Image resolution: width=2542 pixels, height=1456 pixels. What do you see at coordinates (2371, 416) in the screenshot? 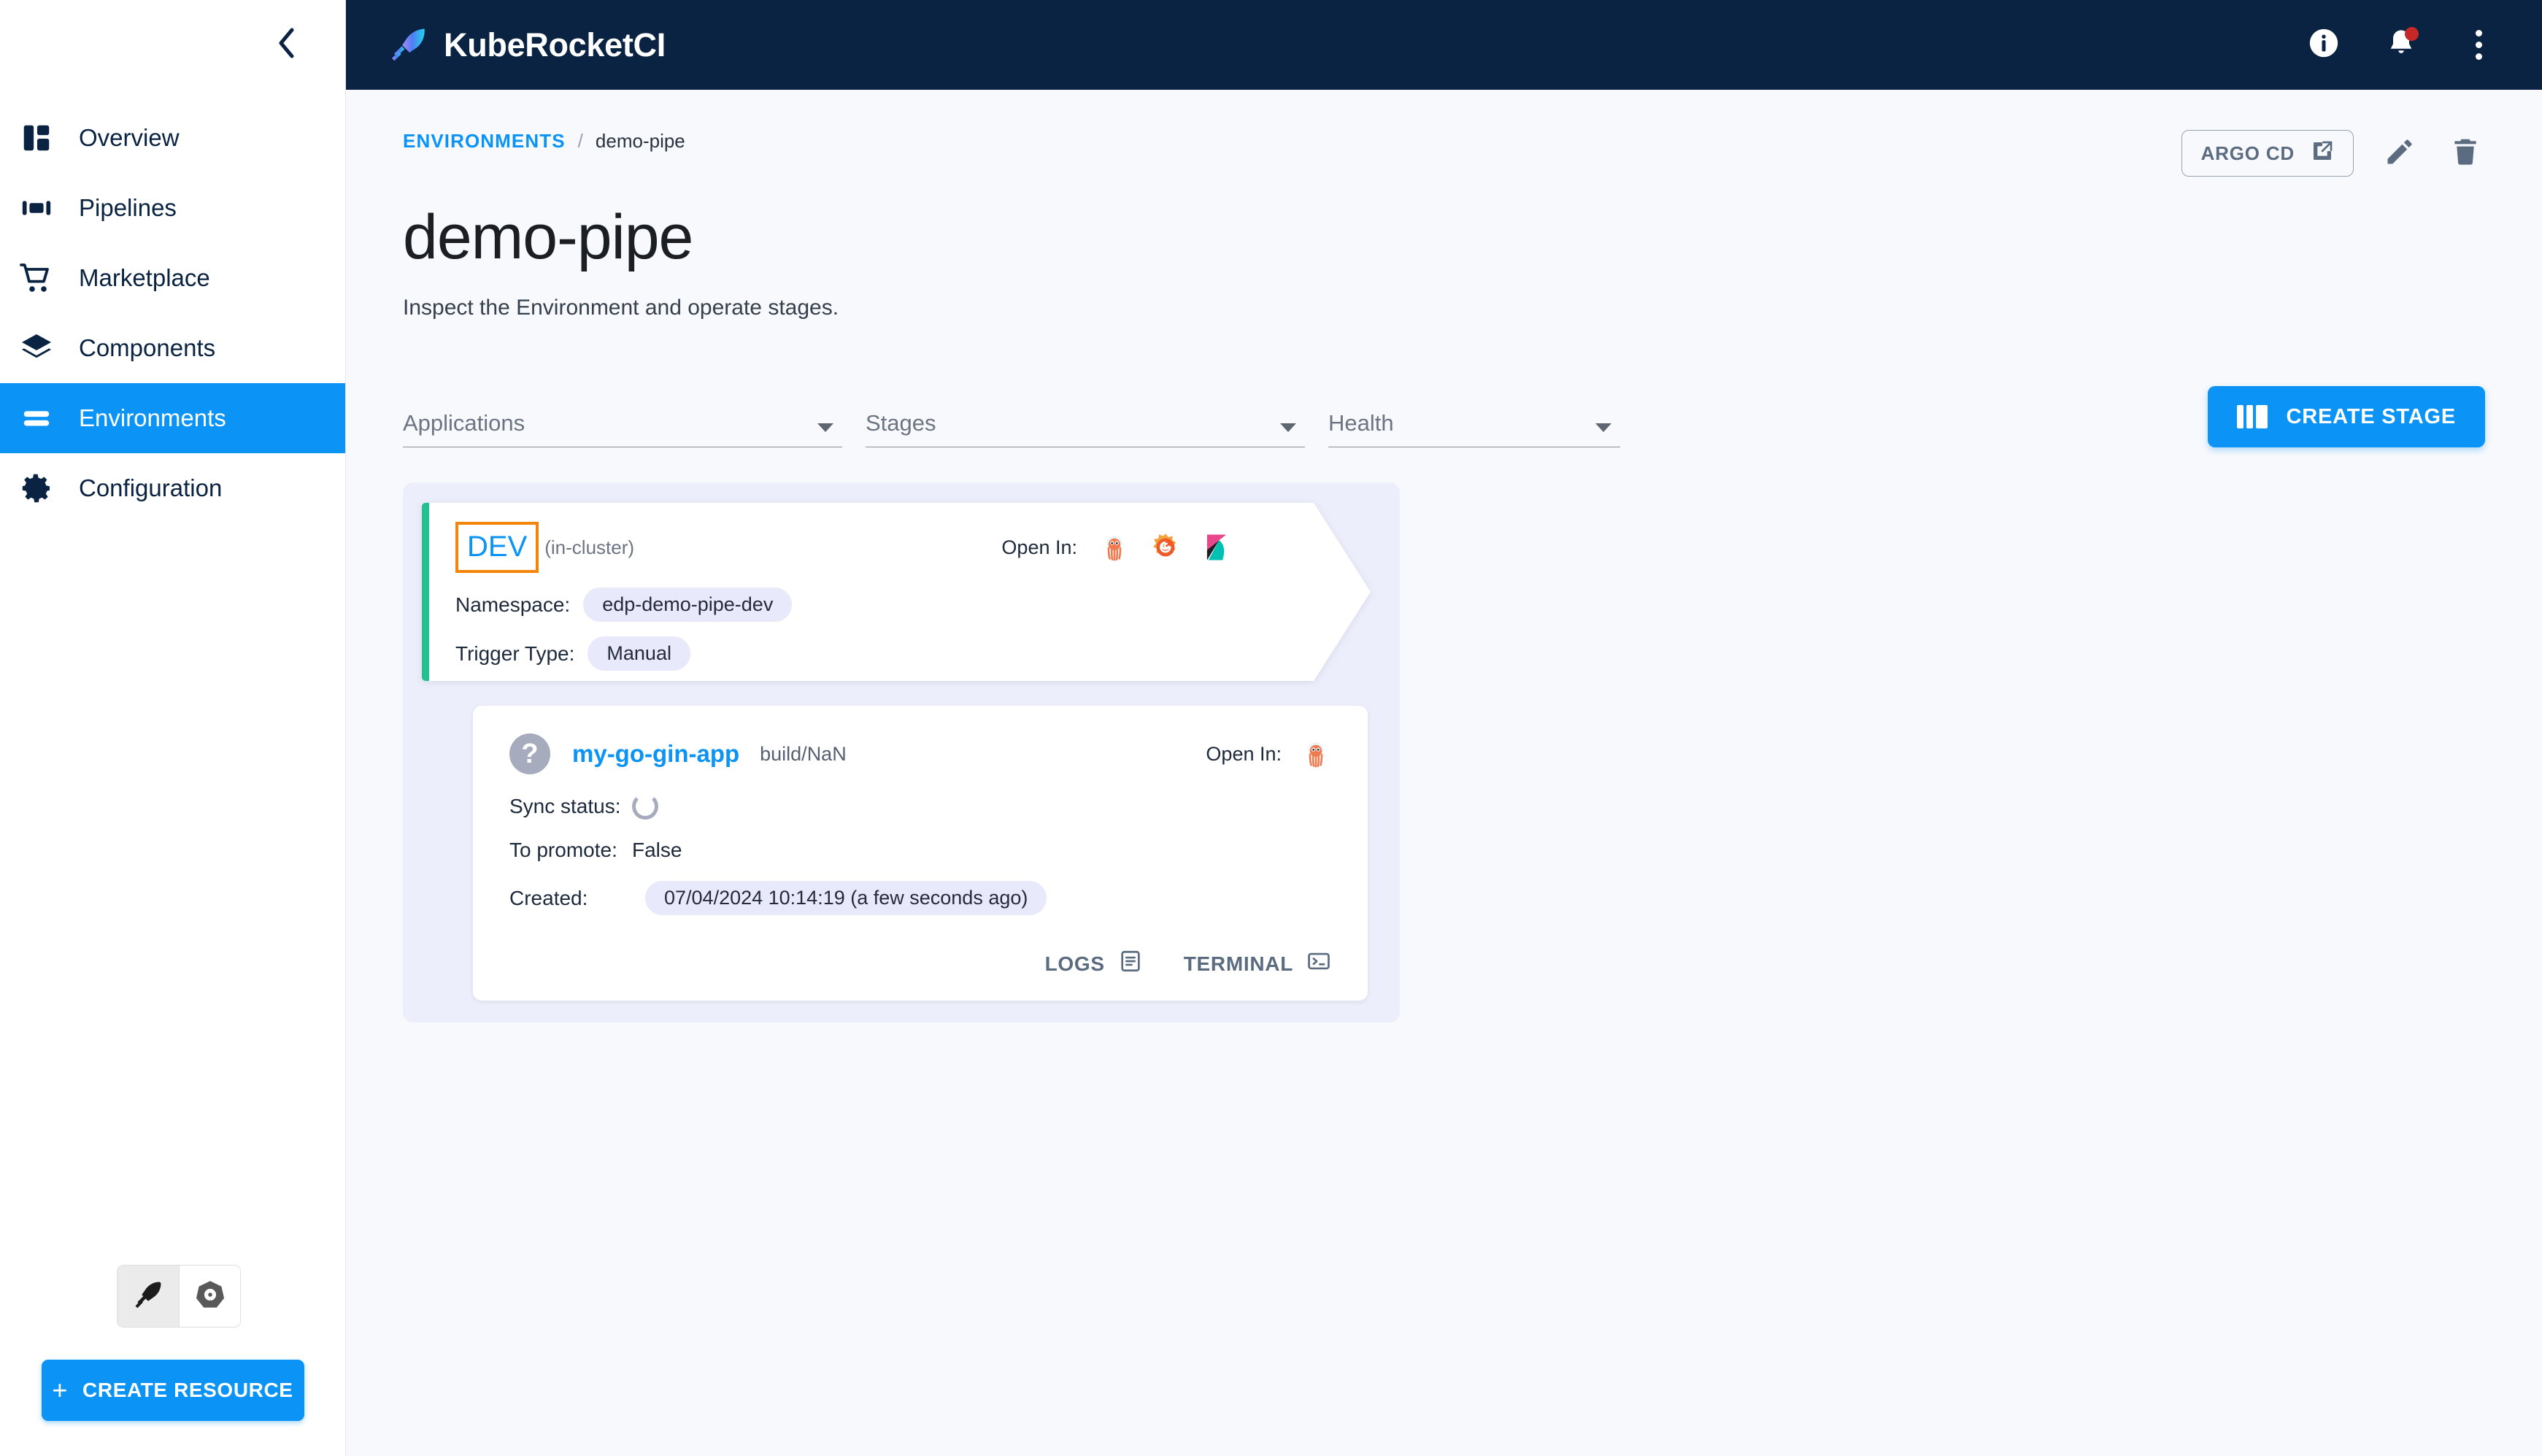
I see `create-stage-label: CREATE STAGE` at bounding box center [2371, 416].